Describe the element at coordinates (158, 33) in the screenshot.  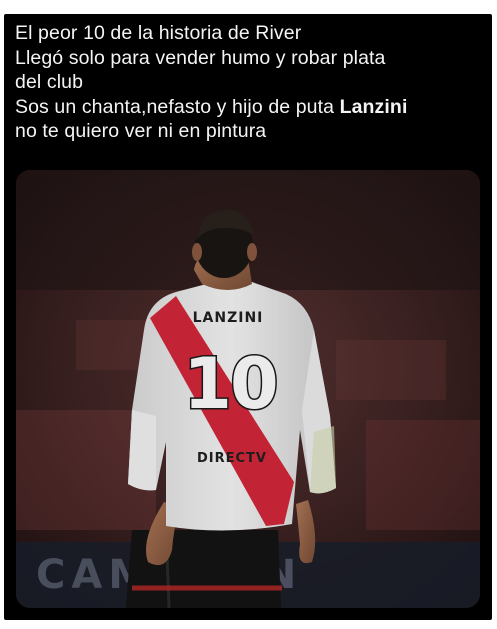
I see `tweet-line: El peor 10 de la historia de River` at that location.